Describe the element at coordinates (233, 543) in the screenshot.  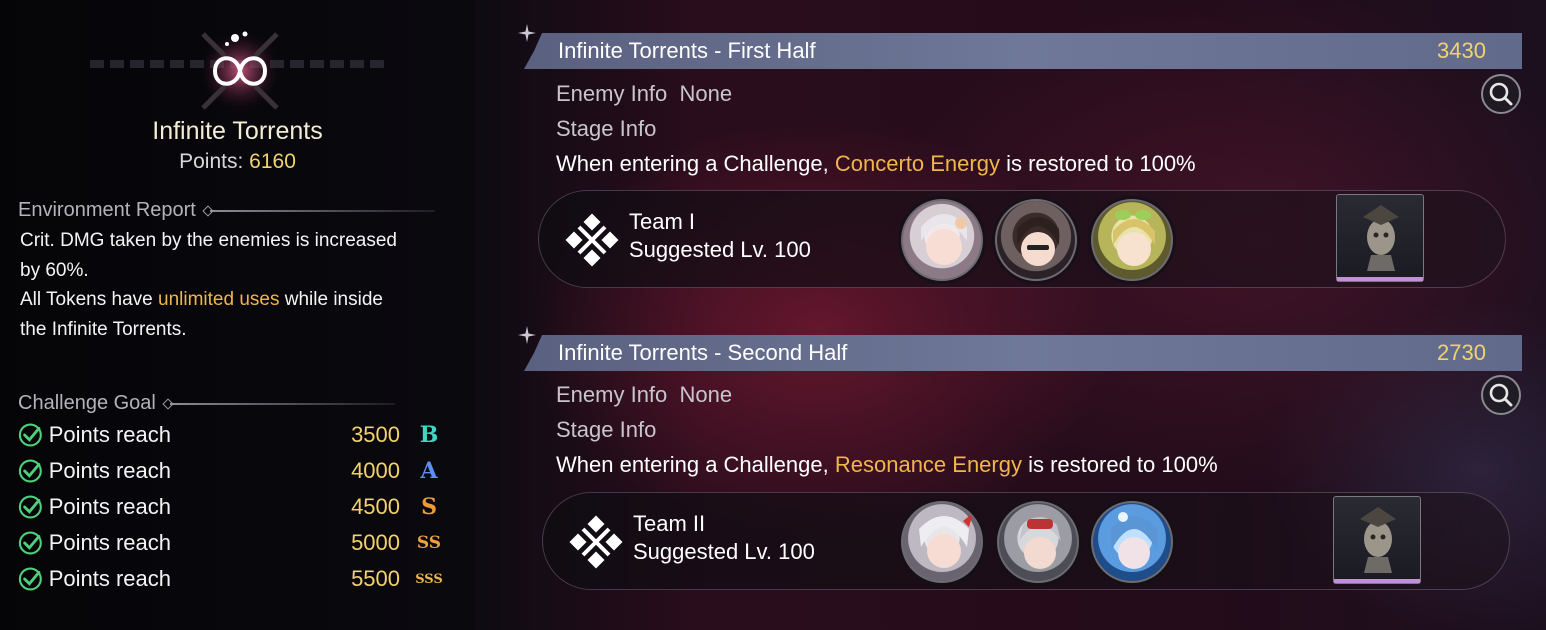
I see `goal-row: Points reach 5000 SS` at that location.